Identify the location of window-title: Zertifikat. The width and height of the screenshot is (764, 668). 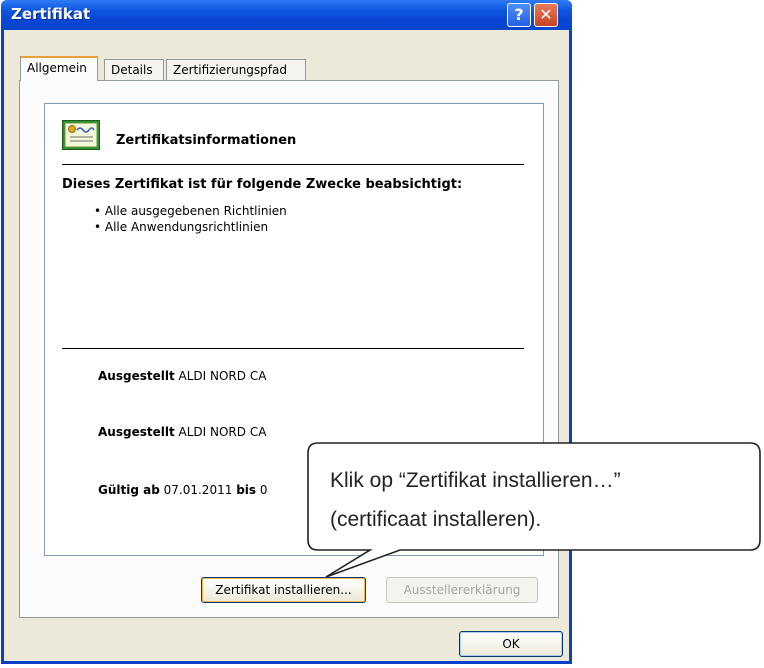
(51, 14).